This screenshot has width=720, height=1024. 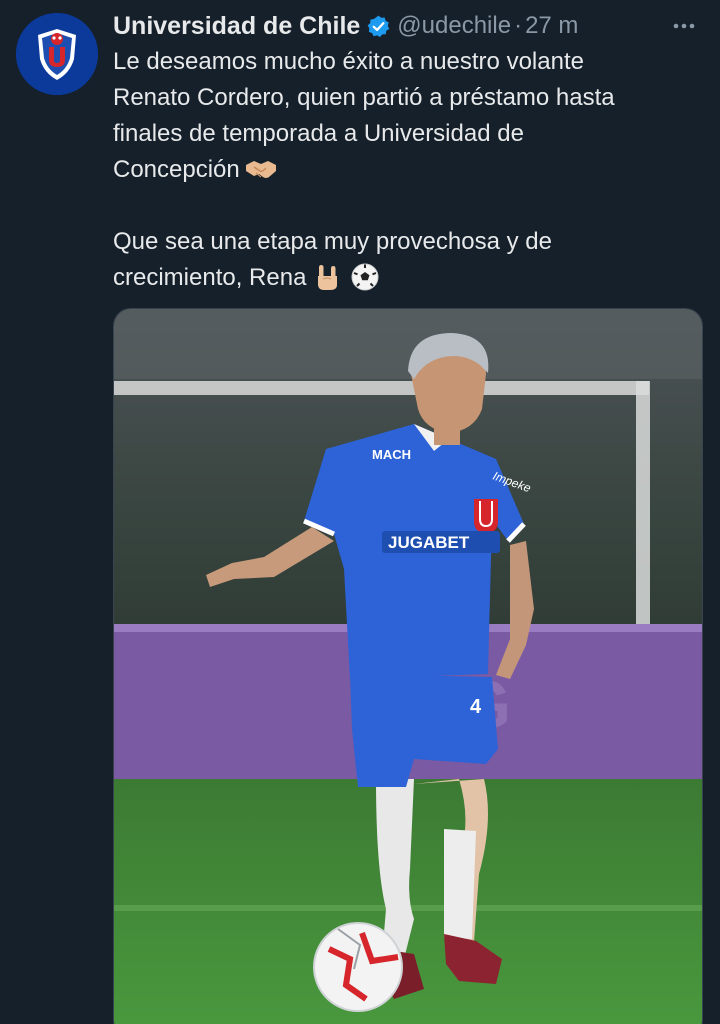 I want to click on avatar, so click(x=57, y=54).